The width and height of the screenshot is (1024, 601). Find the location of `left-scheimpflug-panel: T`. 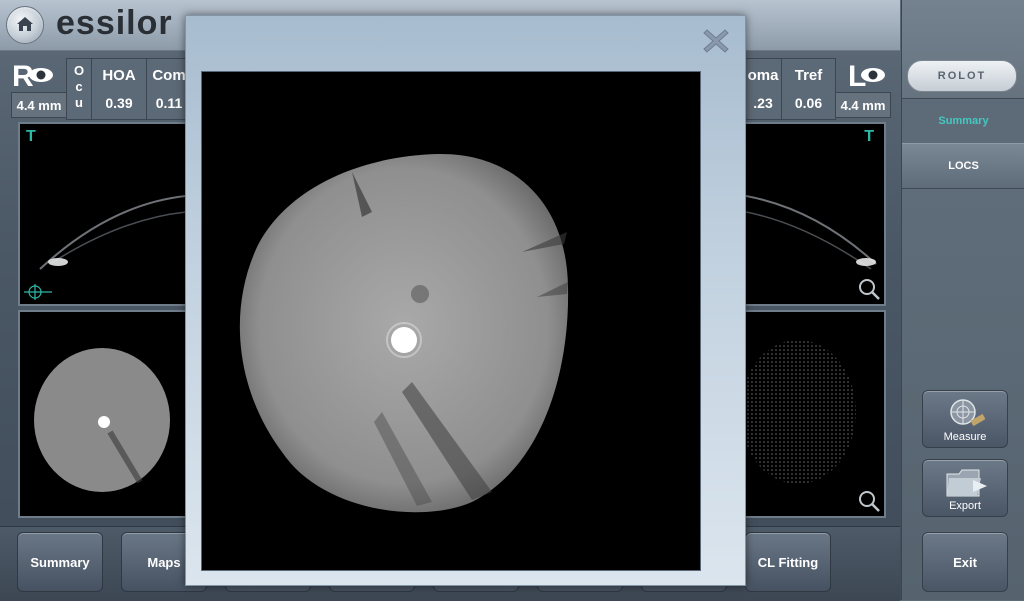

left-scheimpflug-panel: T is located at coordinates (815, 214).